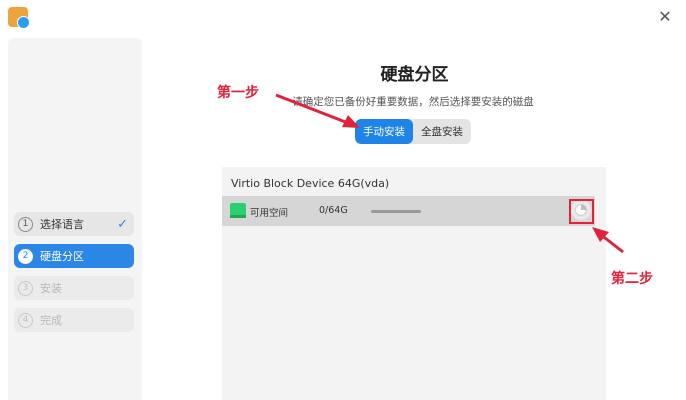 This screenshot has width=686, height=400. I want to click on annotation-step1: 第一步, so click(238, 93).